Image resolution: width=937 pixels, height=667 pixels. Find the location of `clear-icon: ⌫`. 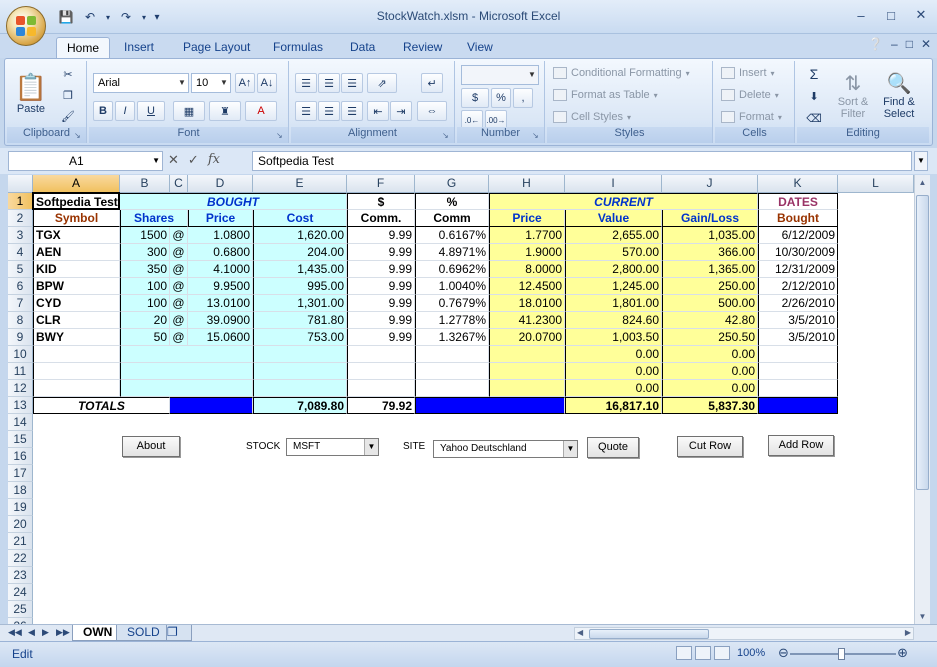

clear-icon: ⌫ is located at coordinates (814, 118).